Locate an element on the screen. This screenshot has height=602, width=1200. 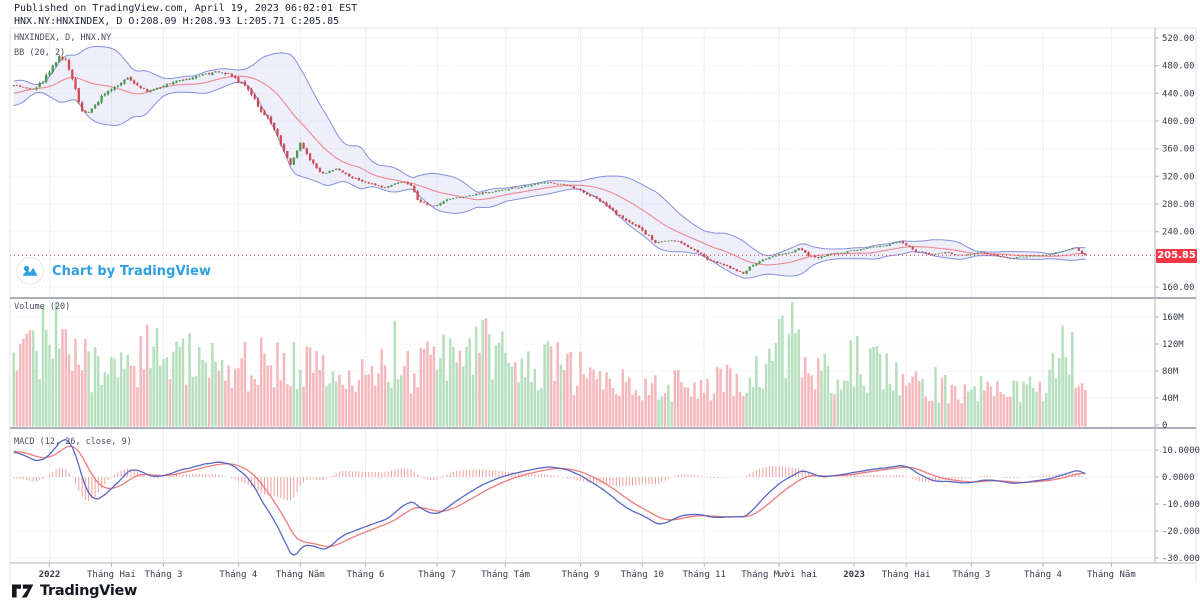
tradingview-logo-link: TradingView is located at coordinates (74, 591).